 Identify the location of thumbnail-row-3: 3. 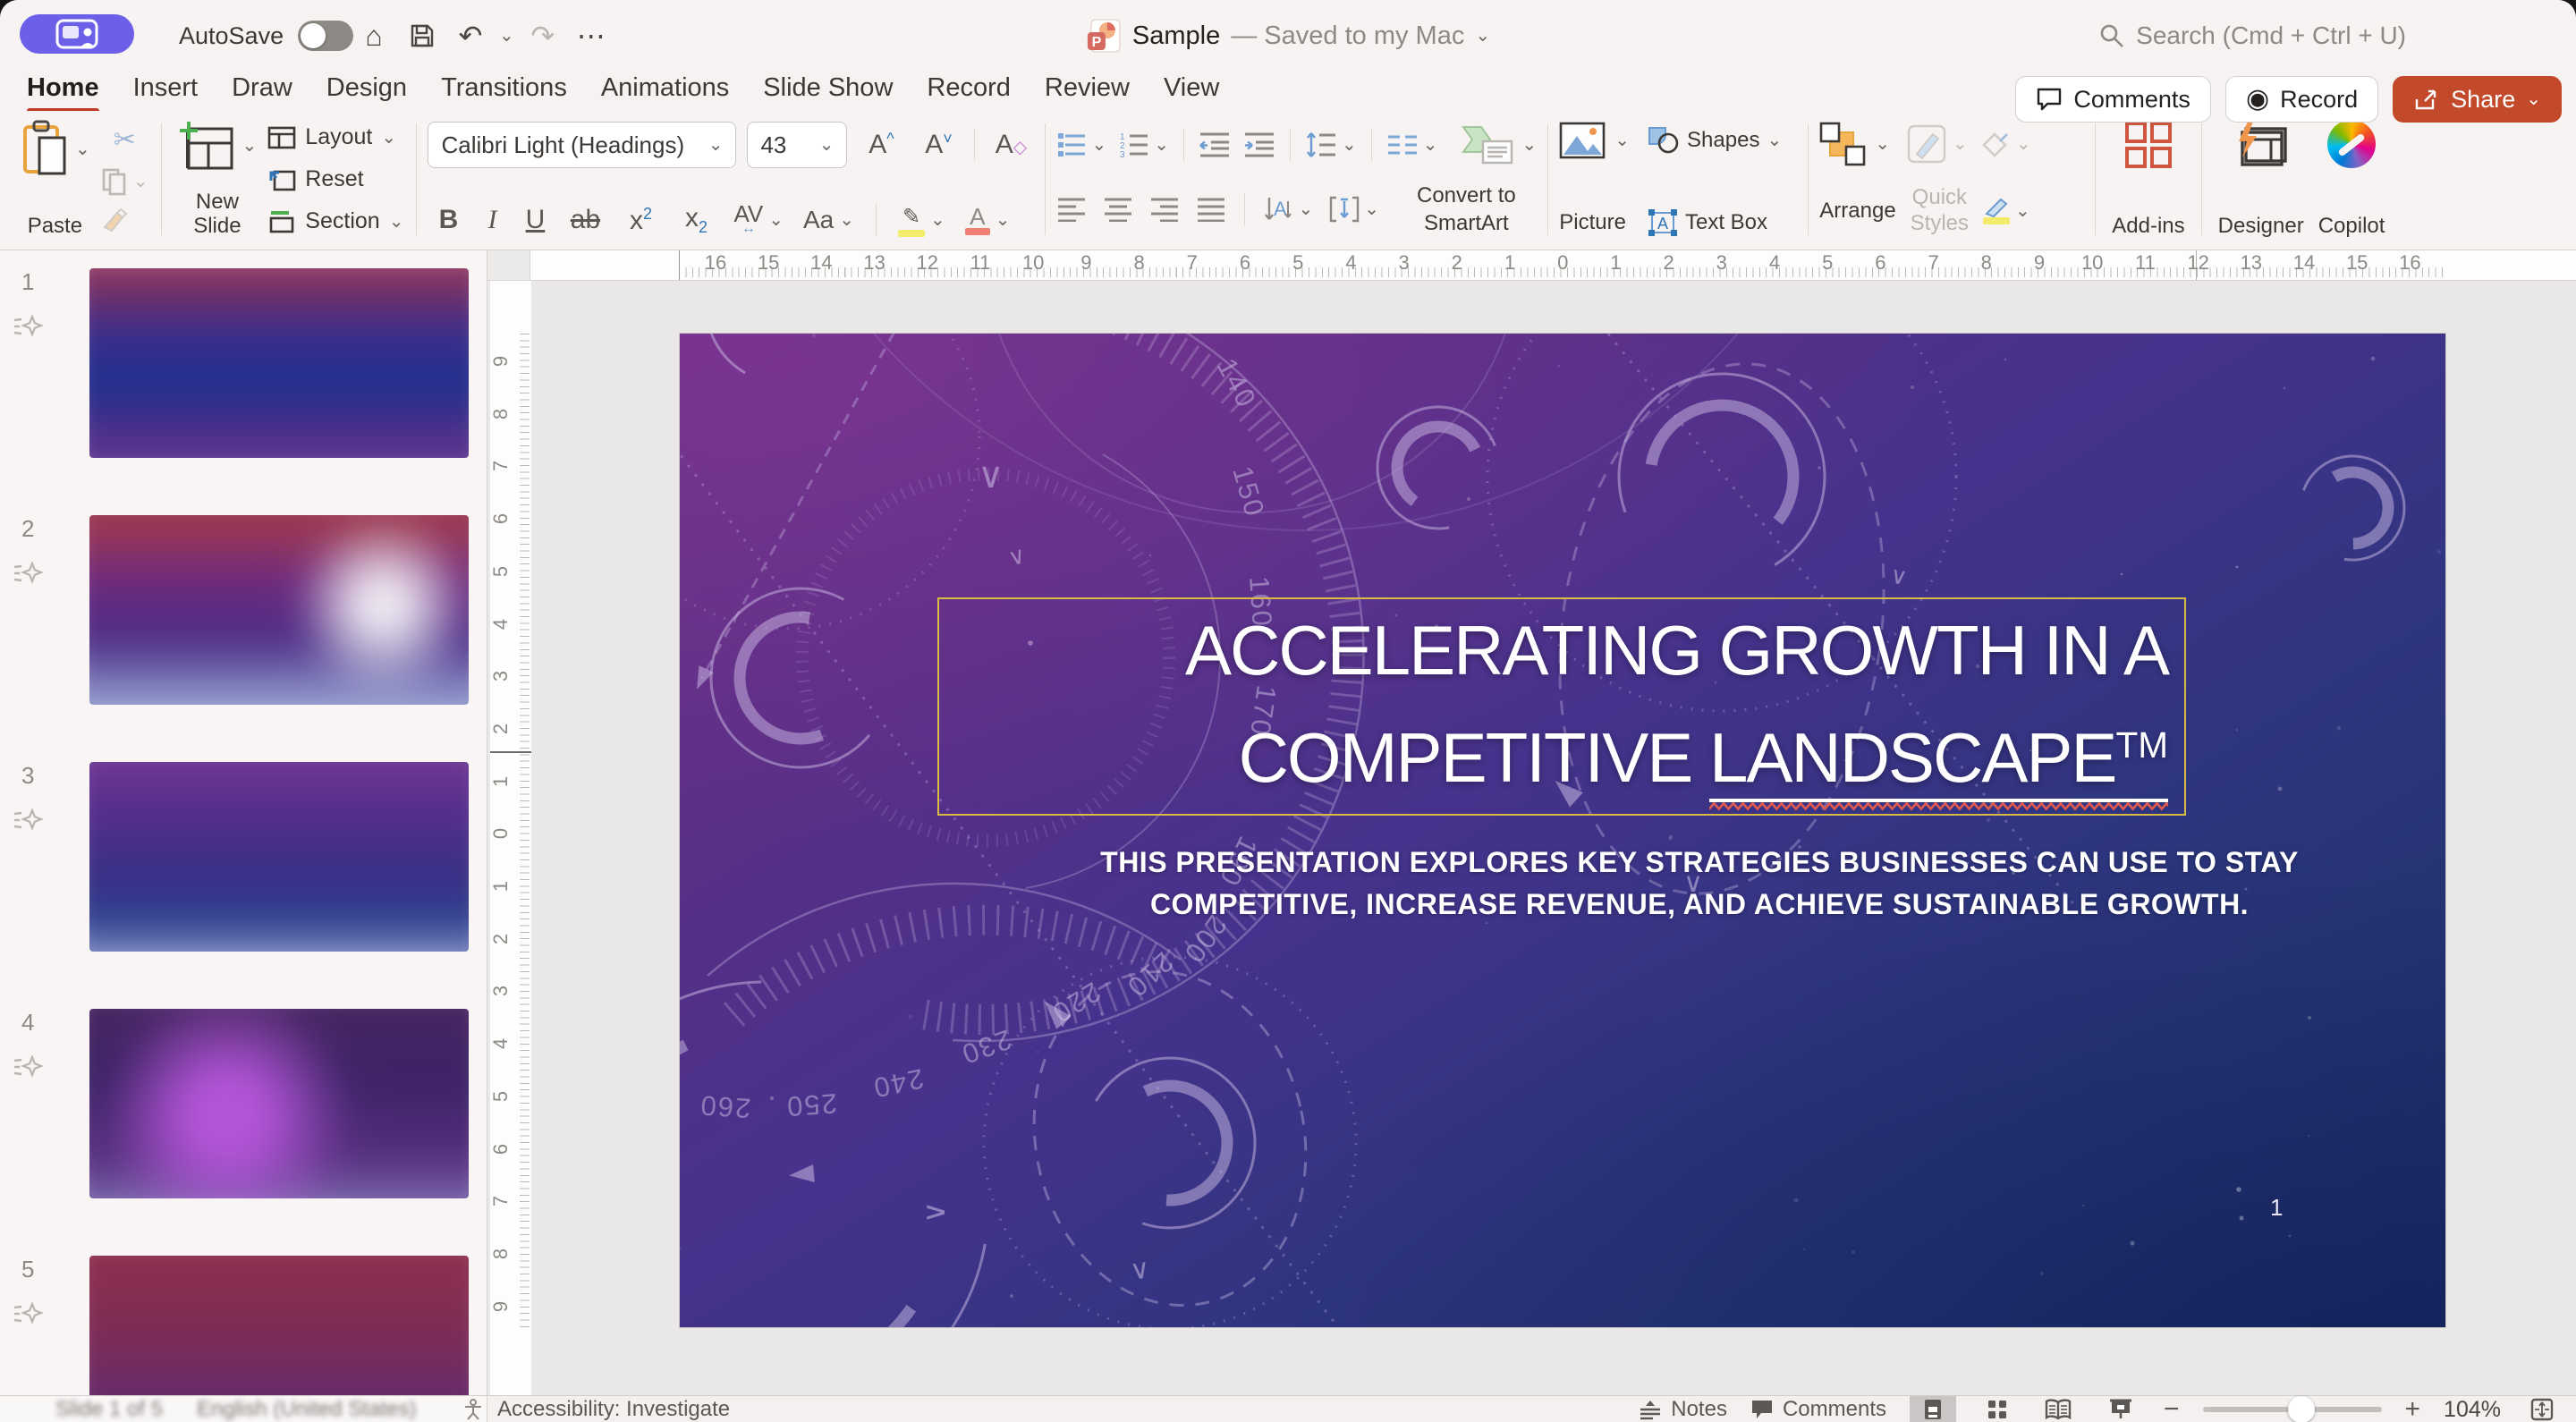
(243, 857).